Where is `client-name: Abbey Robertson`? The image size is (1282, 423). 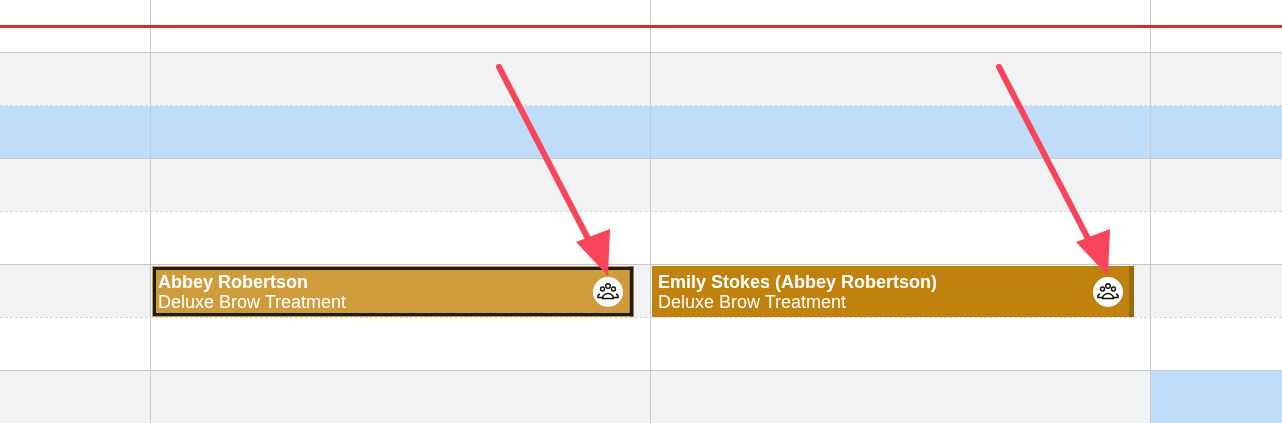 client-name: Abbey Robertson is located at coordinates (233, 281).